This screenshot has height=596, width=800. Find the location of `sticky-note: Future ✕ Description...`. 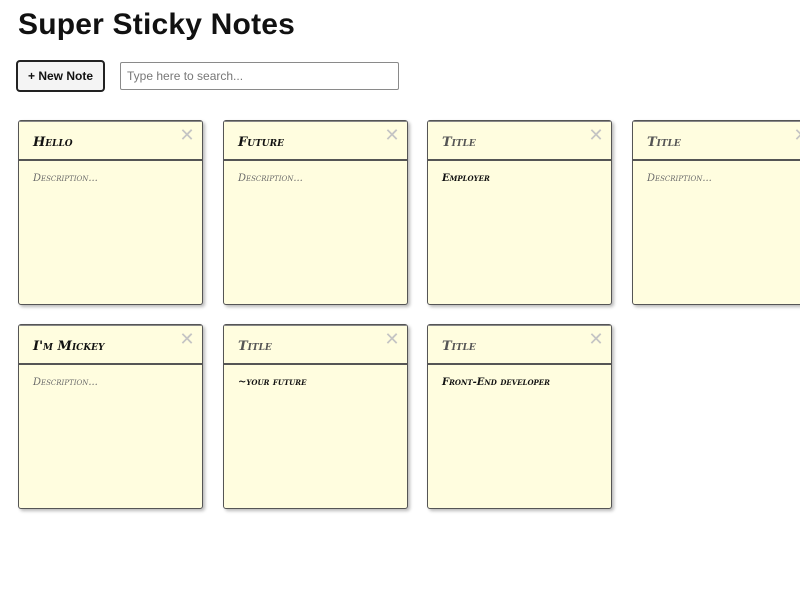

sticky-note: Future ✕ Description... is located at coordinates (315, 212).